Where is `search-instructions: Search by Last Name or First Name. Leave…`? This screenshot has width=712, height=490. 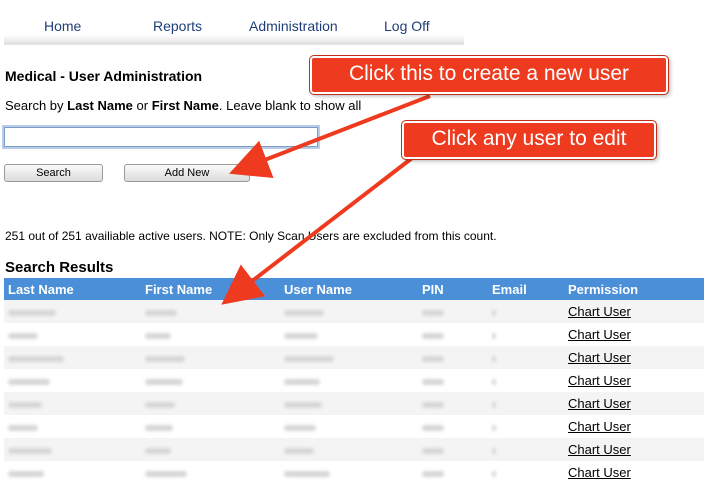 search-instructions: Search by Last Name or First Name. Leave… is located at coordinates (183, 105).